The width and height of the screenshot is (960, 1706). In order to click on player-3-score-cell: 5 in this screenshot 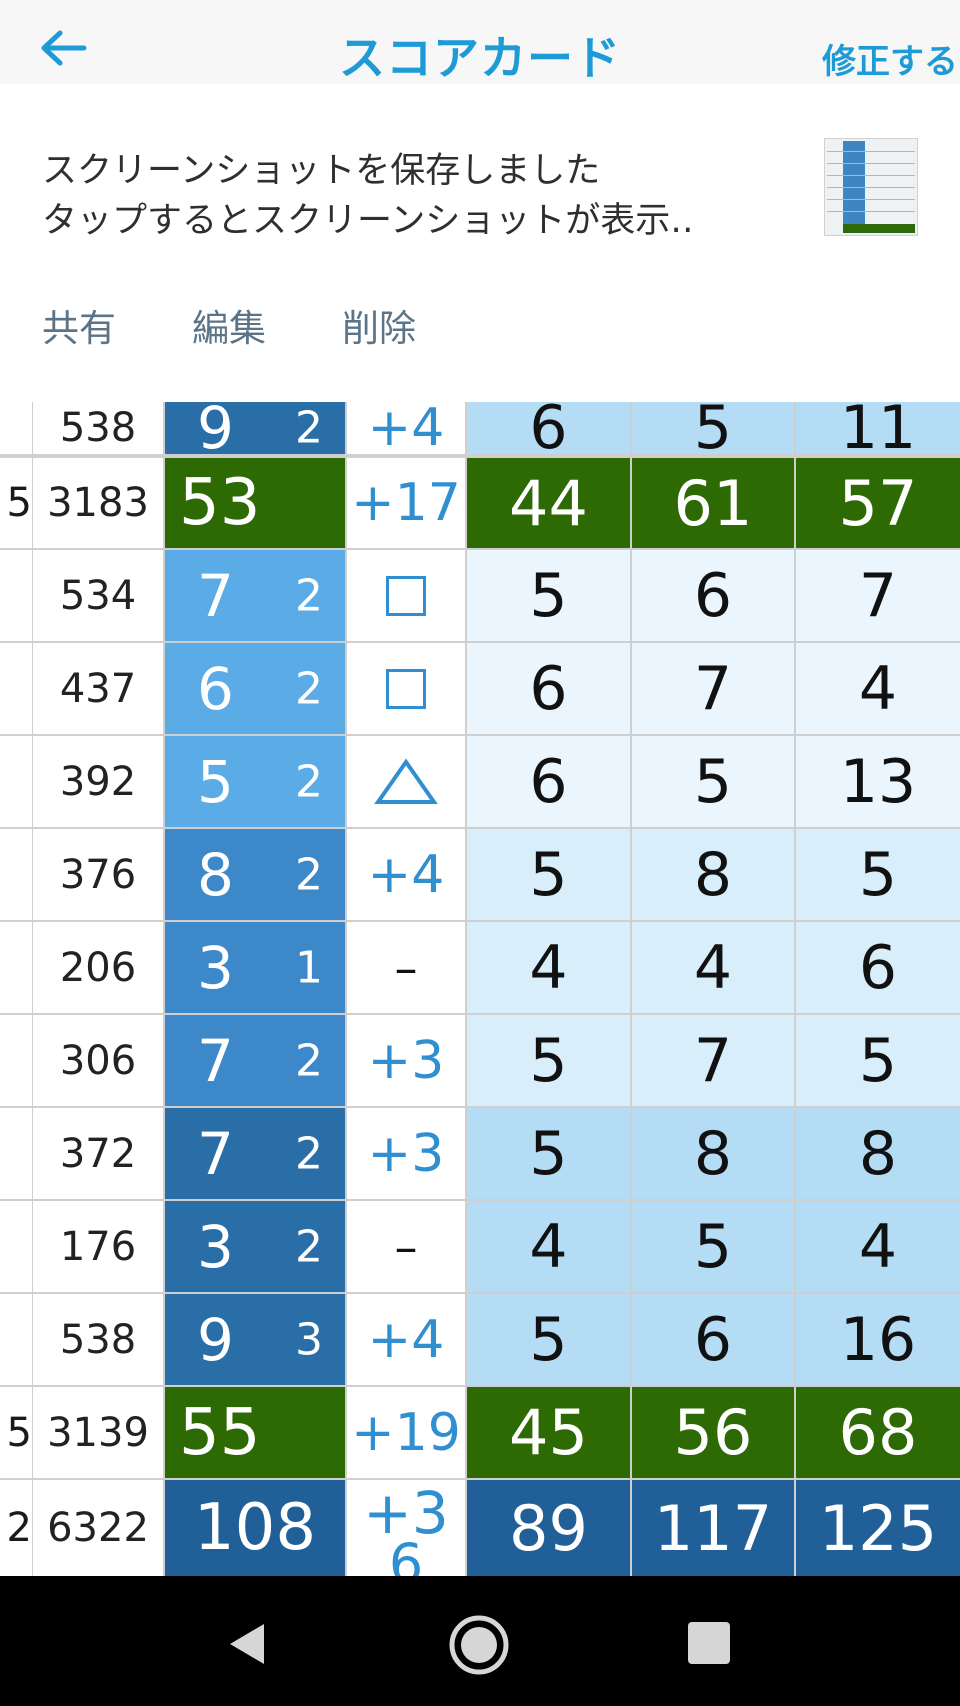, I will do `click(878, 874)`.